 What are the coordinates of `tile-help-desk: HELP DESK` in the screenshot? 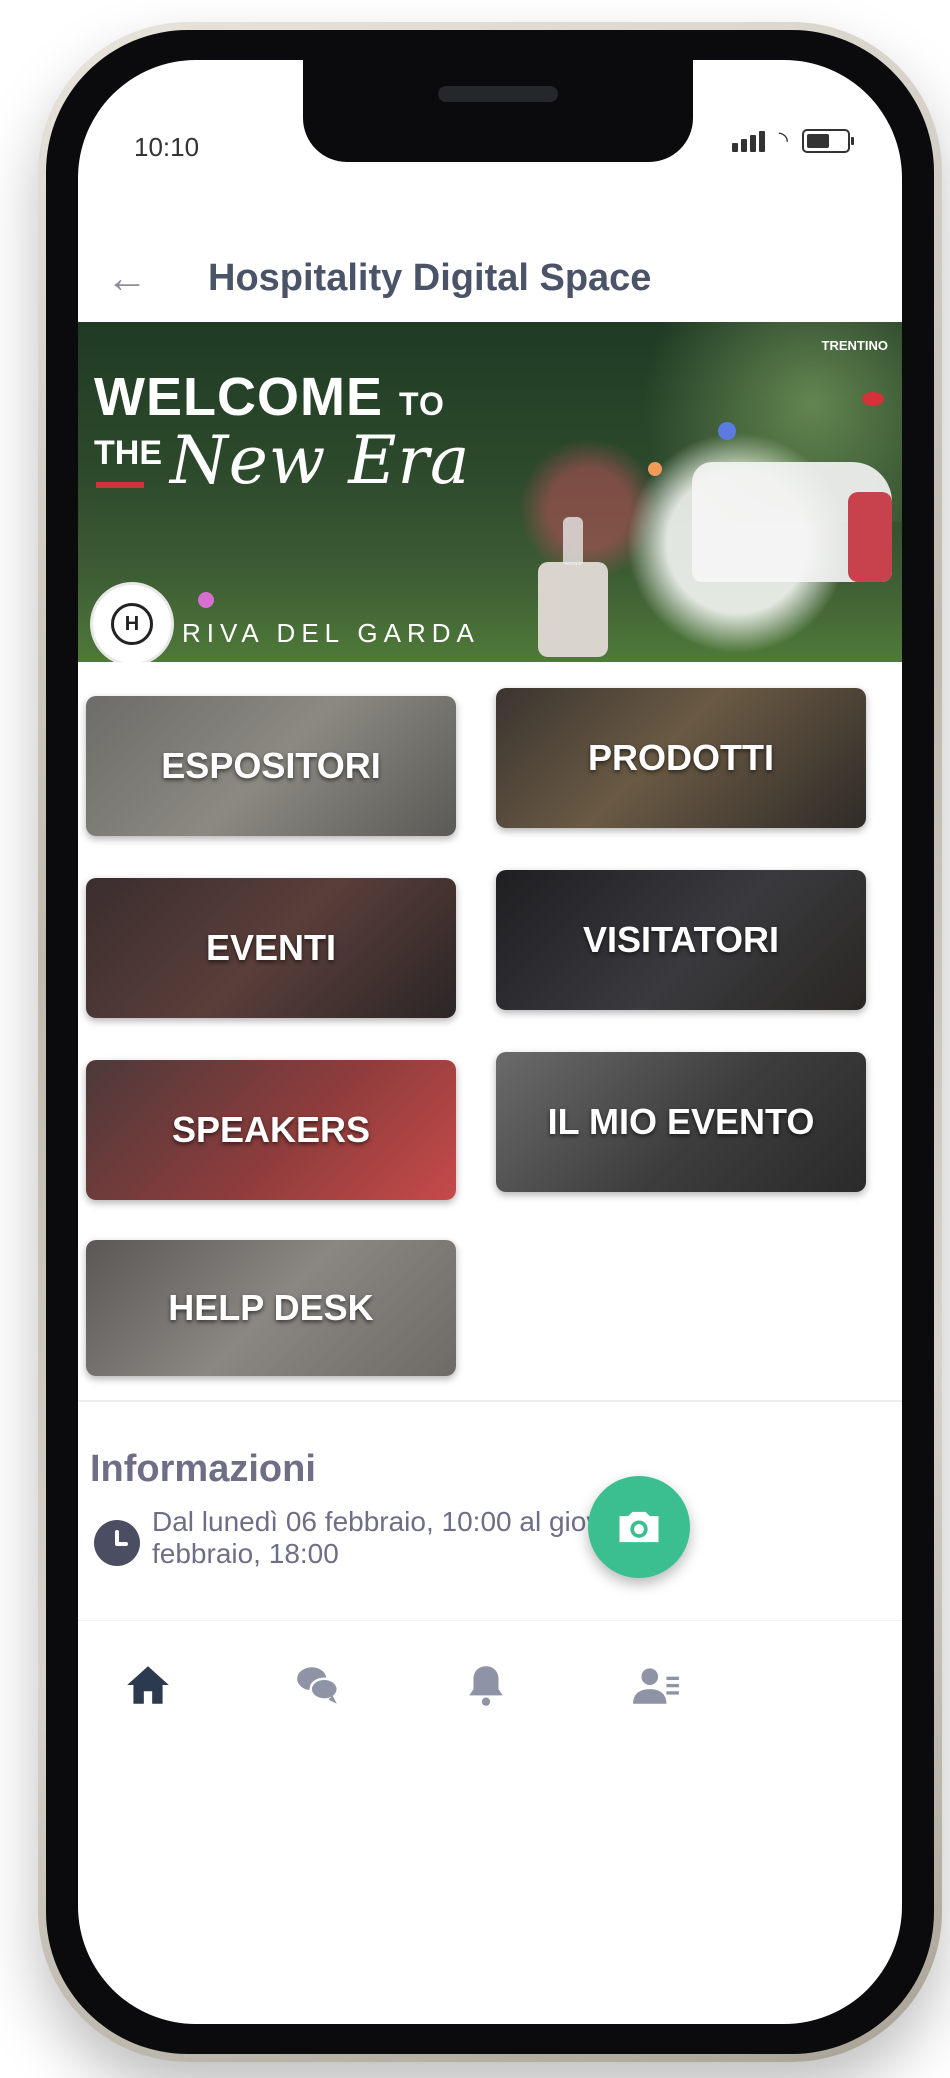 It's located at (271, 1308).